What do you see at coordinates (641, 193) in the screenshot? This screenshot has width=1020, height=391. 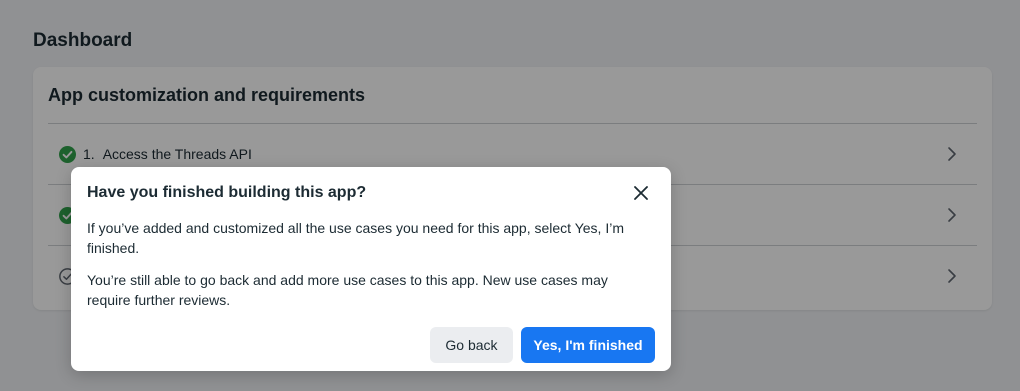 I see `close-icon` at bounding box center [641, 193].